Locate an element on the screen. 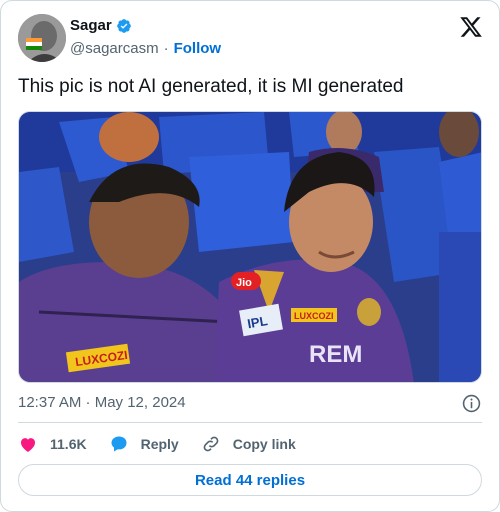 The image size is (500, 512). jersey-text-right: LUXCOZI is located at coordinates (314, 316).